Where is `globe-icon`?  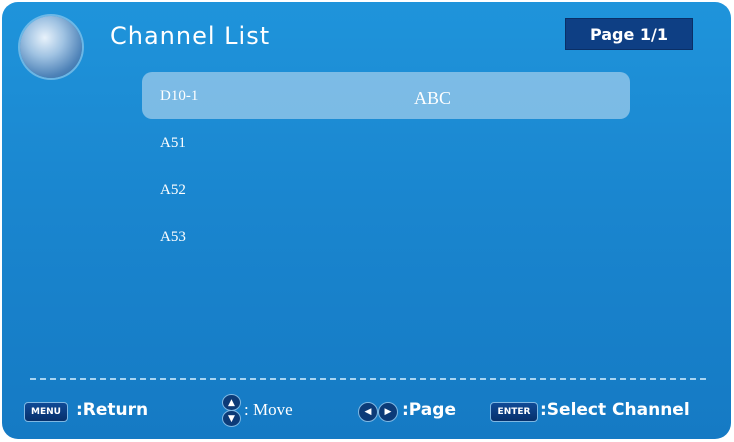 globe-icon is located at coordinates (51, 47).